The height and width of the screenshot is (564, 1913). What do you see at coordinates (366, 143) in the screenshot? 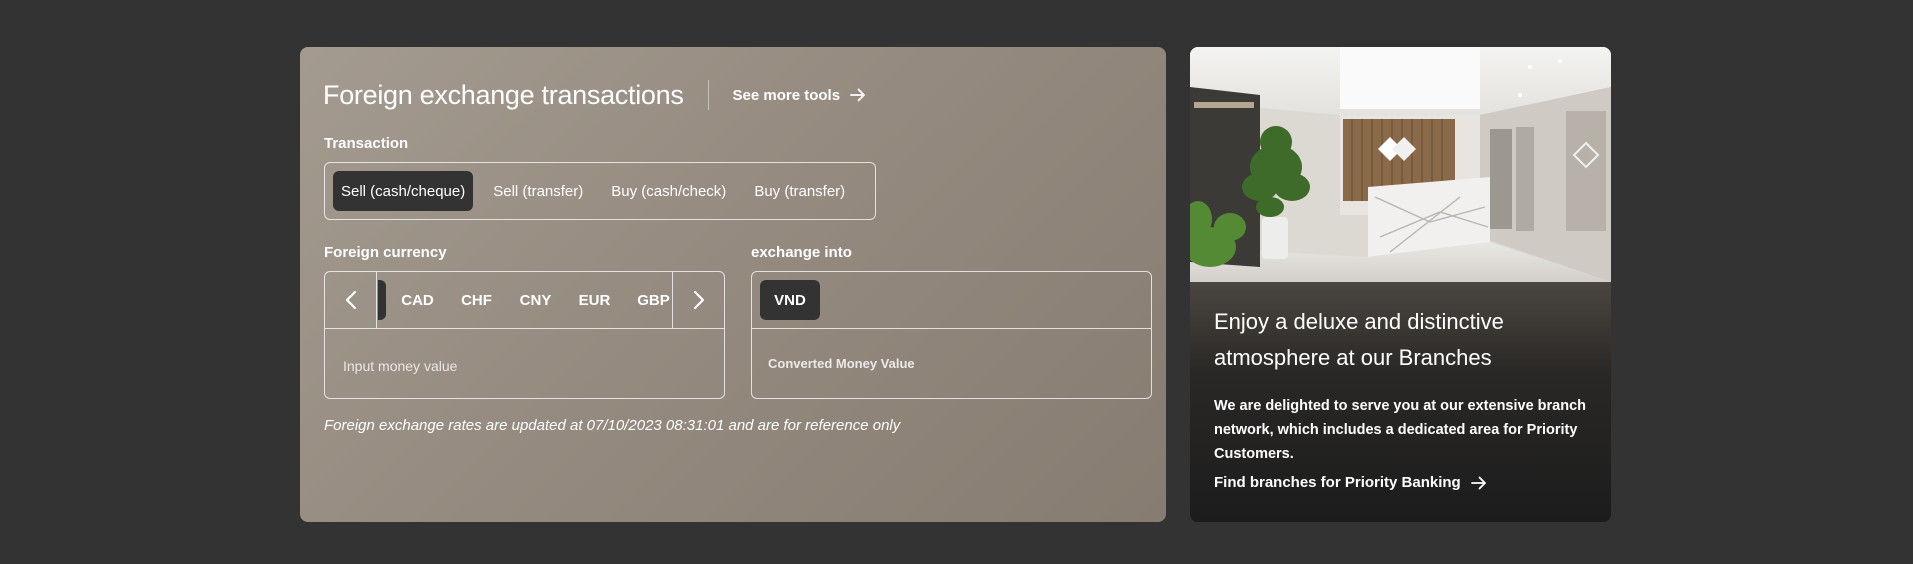
I see `transaction-label: Transaction` at bounding box center [366, 143].